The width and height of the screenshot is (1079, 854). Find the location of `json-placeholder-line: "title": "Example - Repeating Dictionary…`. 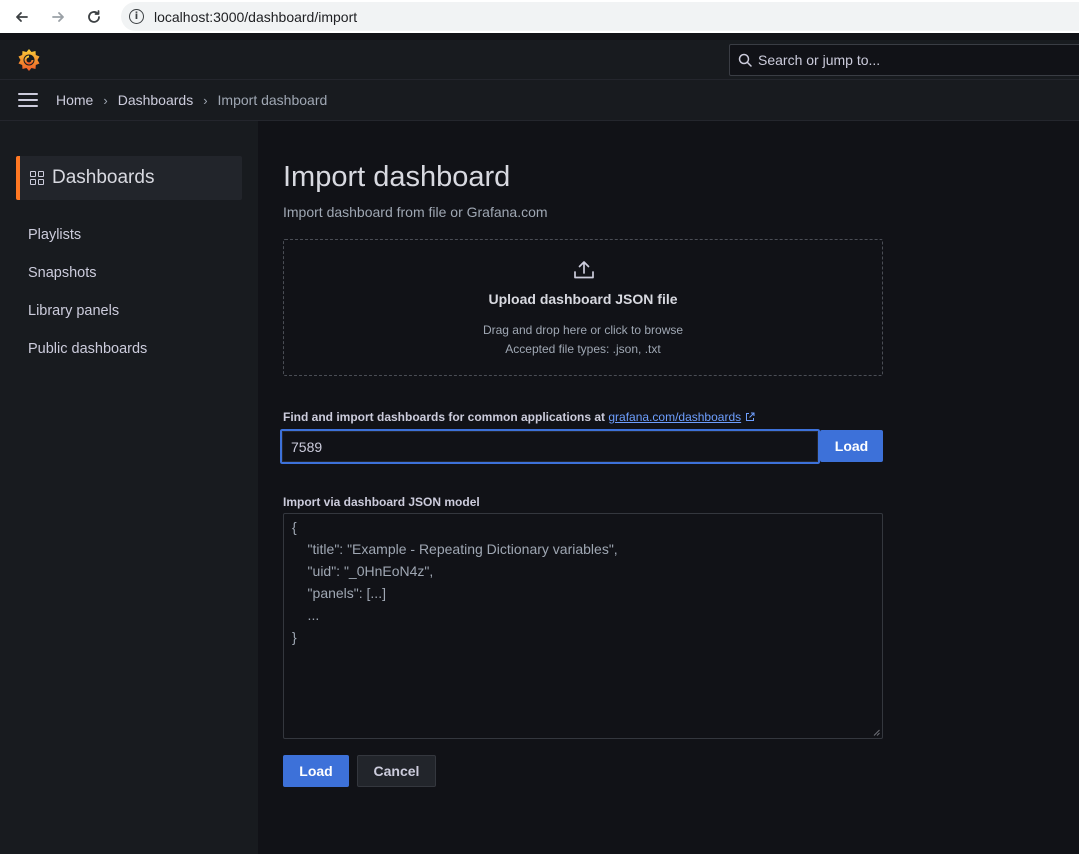

json-placeholder-line: "title": "Example - Repeating Dictionary… is located at coordinates (455, 549).